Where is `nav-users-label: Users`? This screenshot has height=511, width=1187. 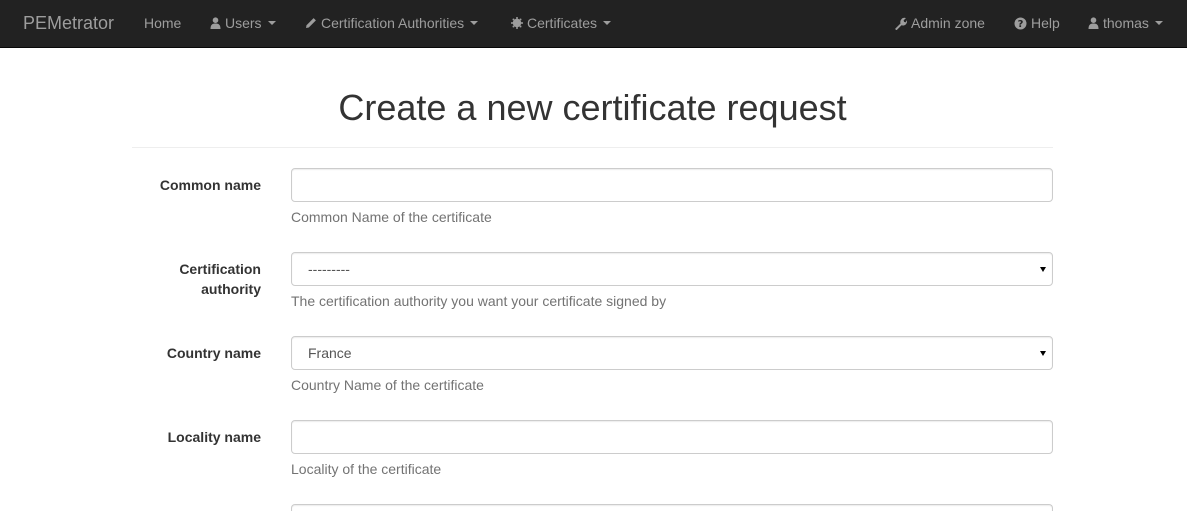 nav-users-label: Users is located at coordinates (243, 23).